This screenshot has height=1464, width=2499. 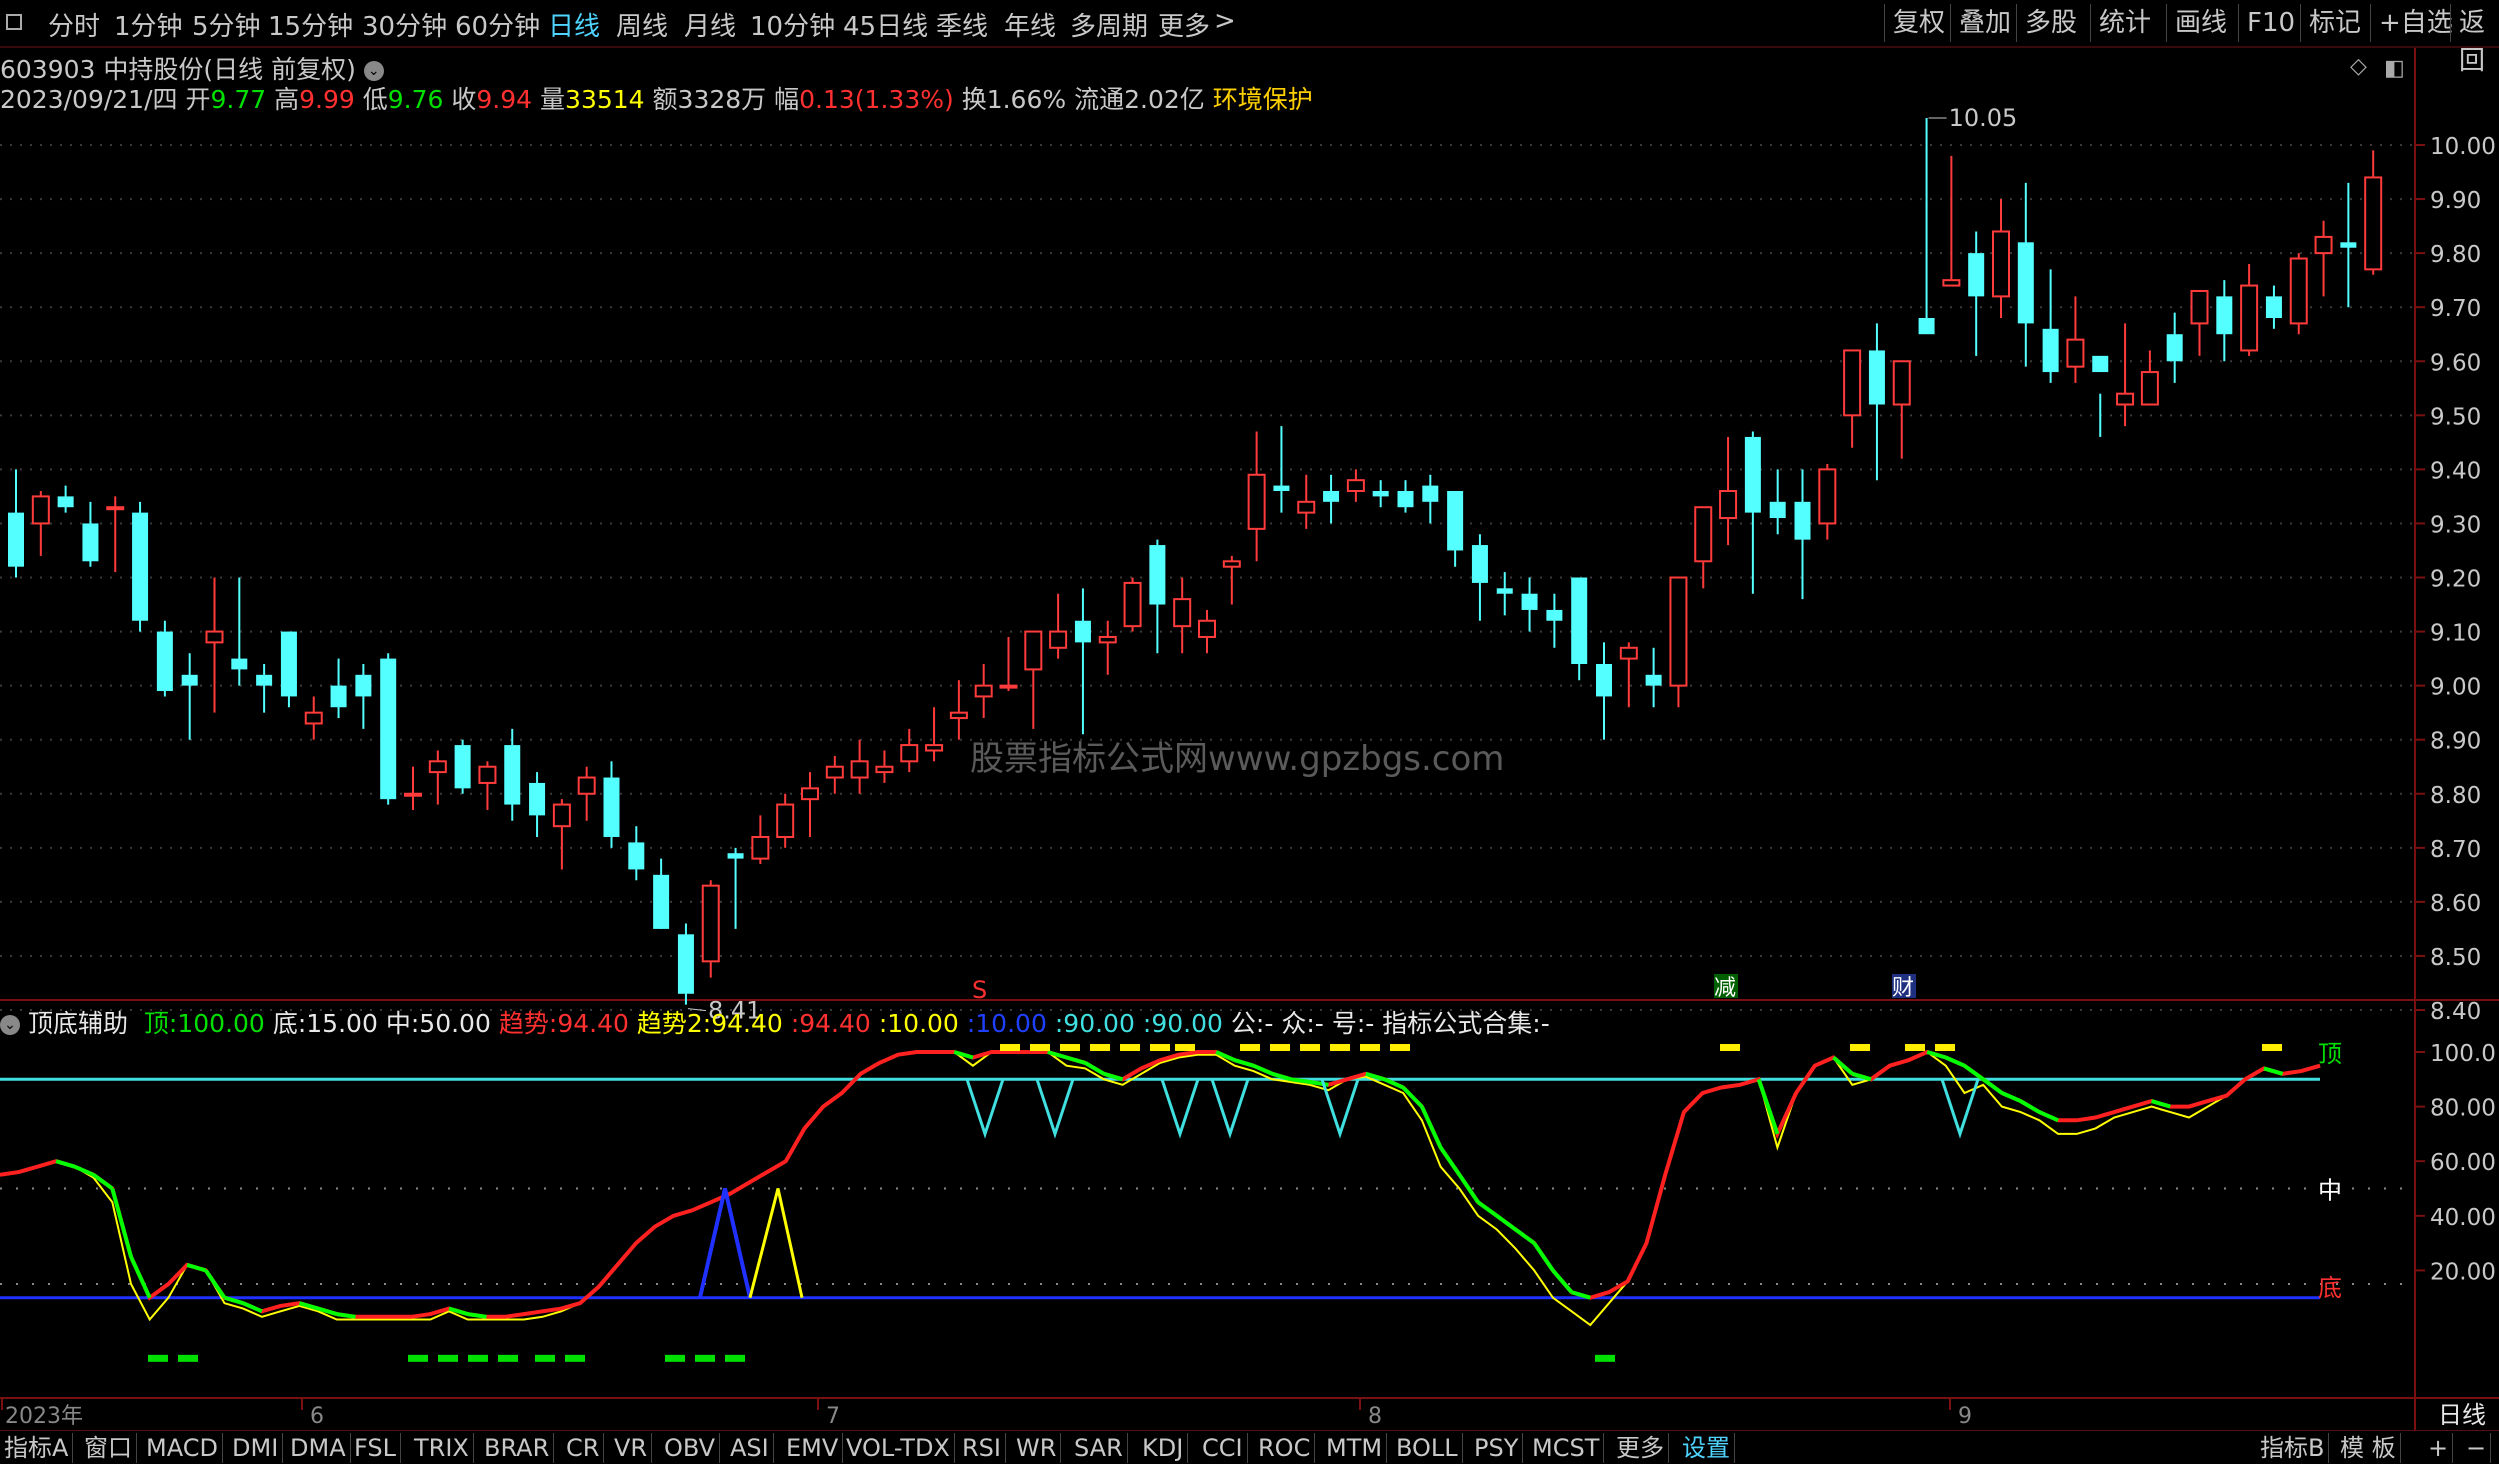 I want to click on indicator-tab-12: EMV, so click(x=813, y=1448).